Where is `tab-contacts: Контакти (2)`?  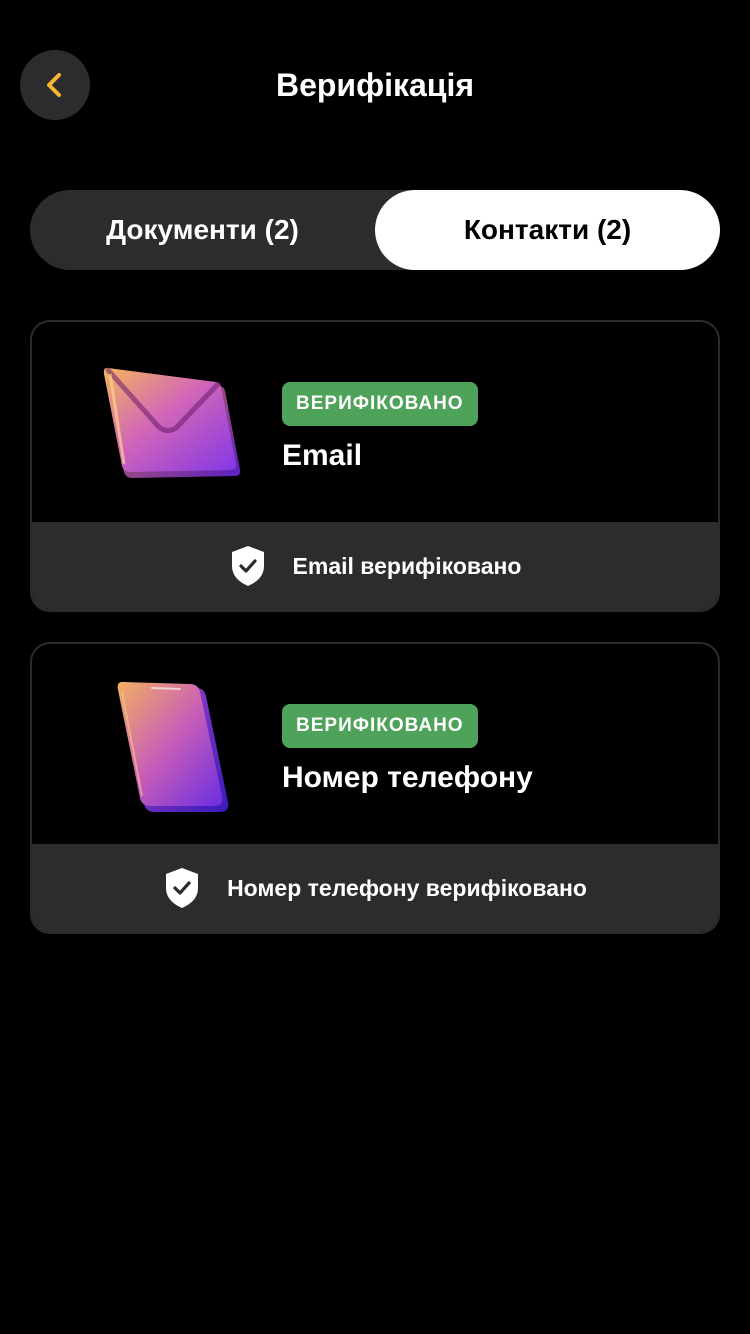
tab-contacts: Контакти (2) is located at coordinates (547, 230).